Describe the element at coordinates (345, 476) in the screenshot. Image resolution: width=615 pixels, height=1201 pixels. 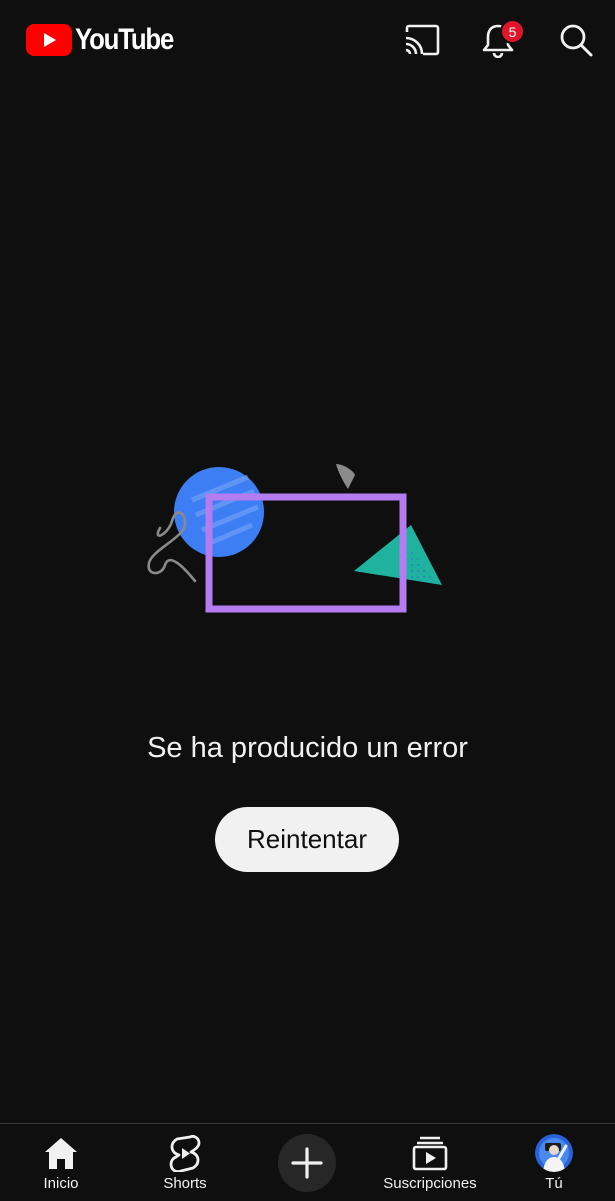
I see `drop-shape` at that location.